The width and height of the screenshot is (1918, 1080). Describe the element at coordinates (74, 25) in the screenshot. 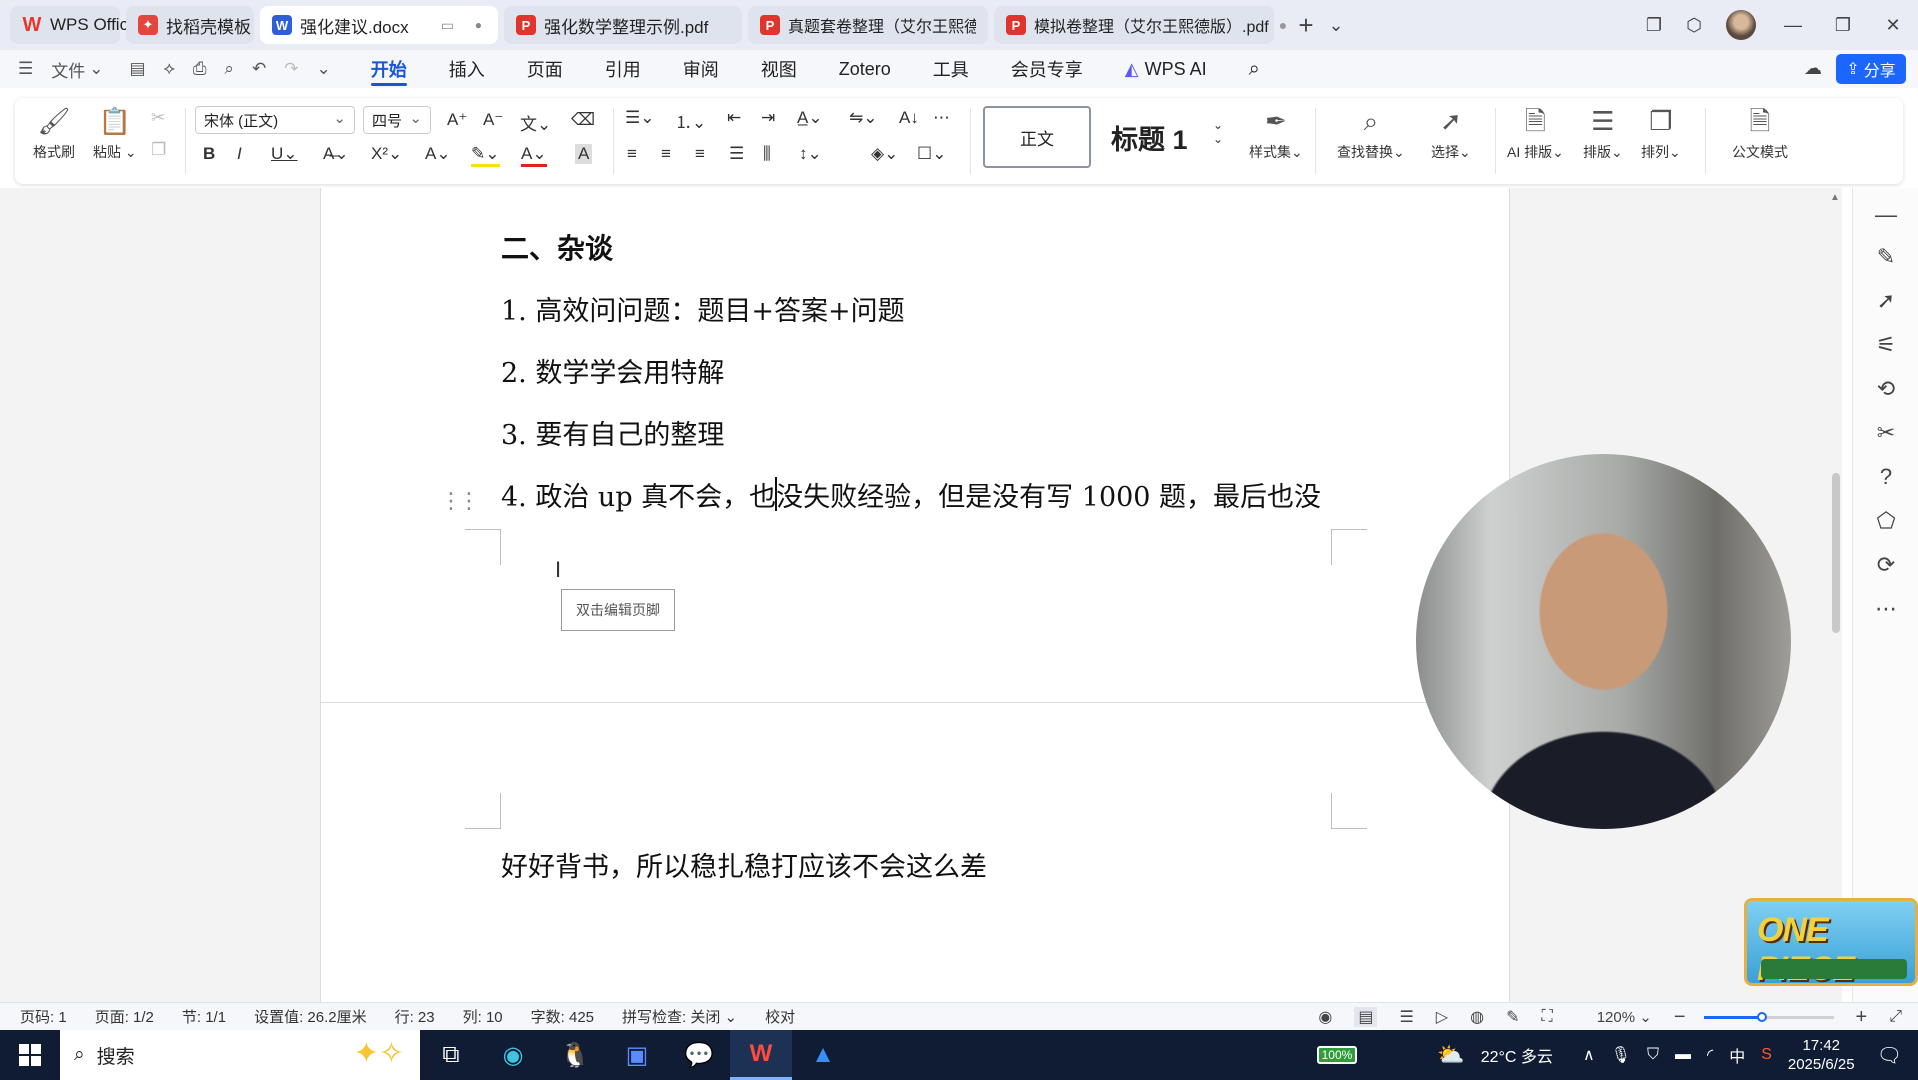

I see `tab-wps-office: W WPS Office` at that location.